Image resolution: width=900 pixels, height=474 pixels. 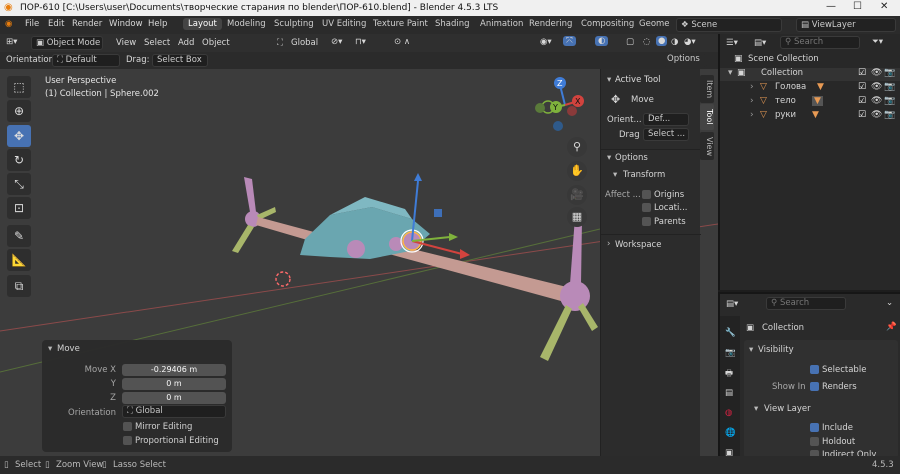 I want to click on mirror-editing-checkbox, so click(x=127, y=426).